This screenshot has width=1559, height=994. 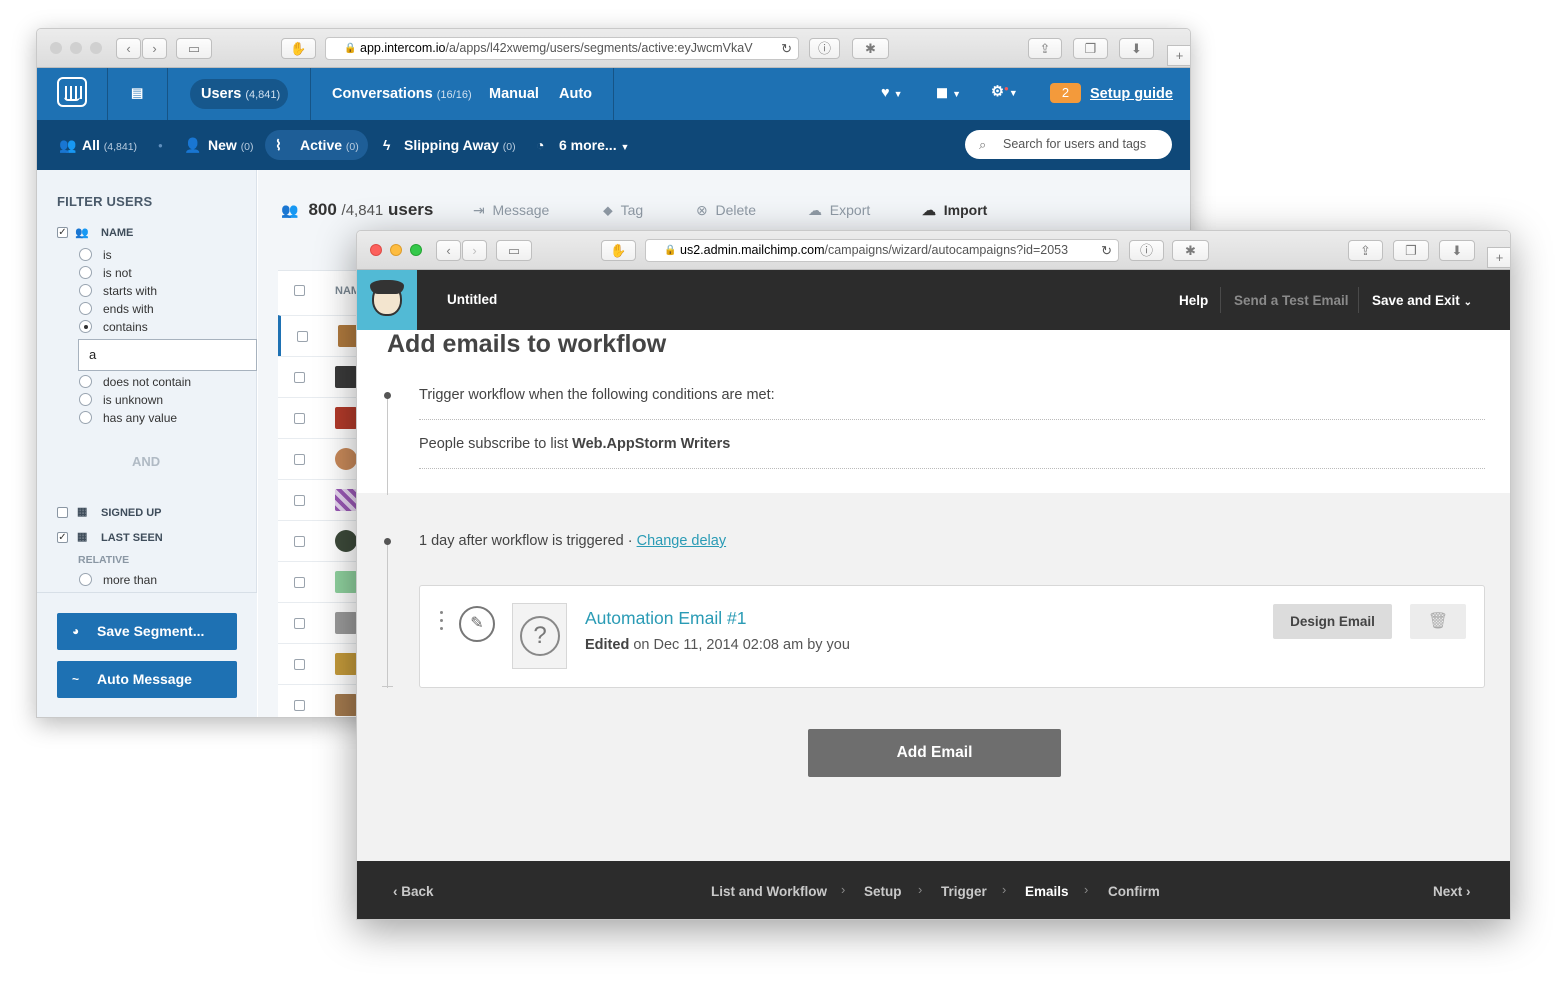 What do you see at coordinates (167, 355) in the screenshot?
I see `name-filter-value-input: a` at bounding box center [167, 355].